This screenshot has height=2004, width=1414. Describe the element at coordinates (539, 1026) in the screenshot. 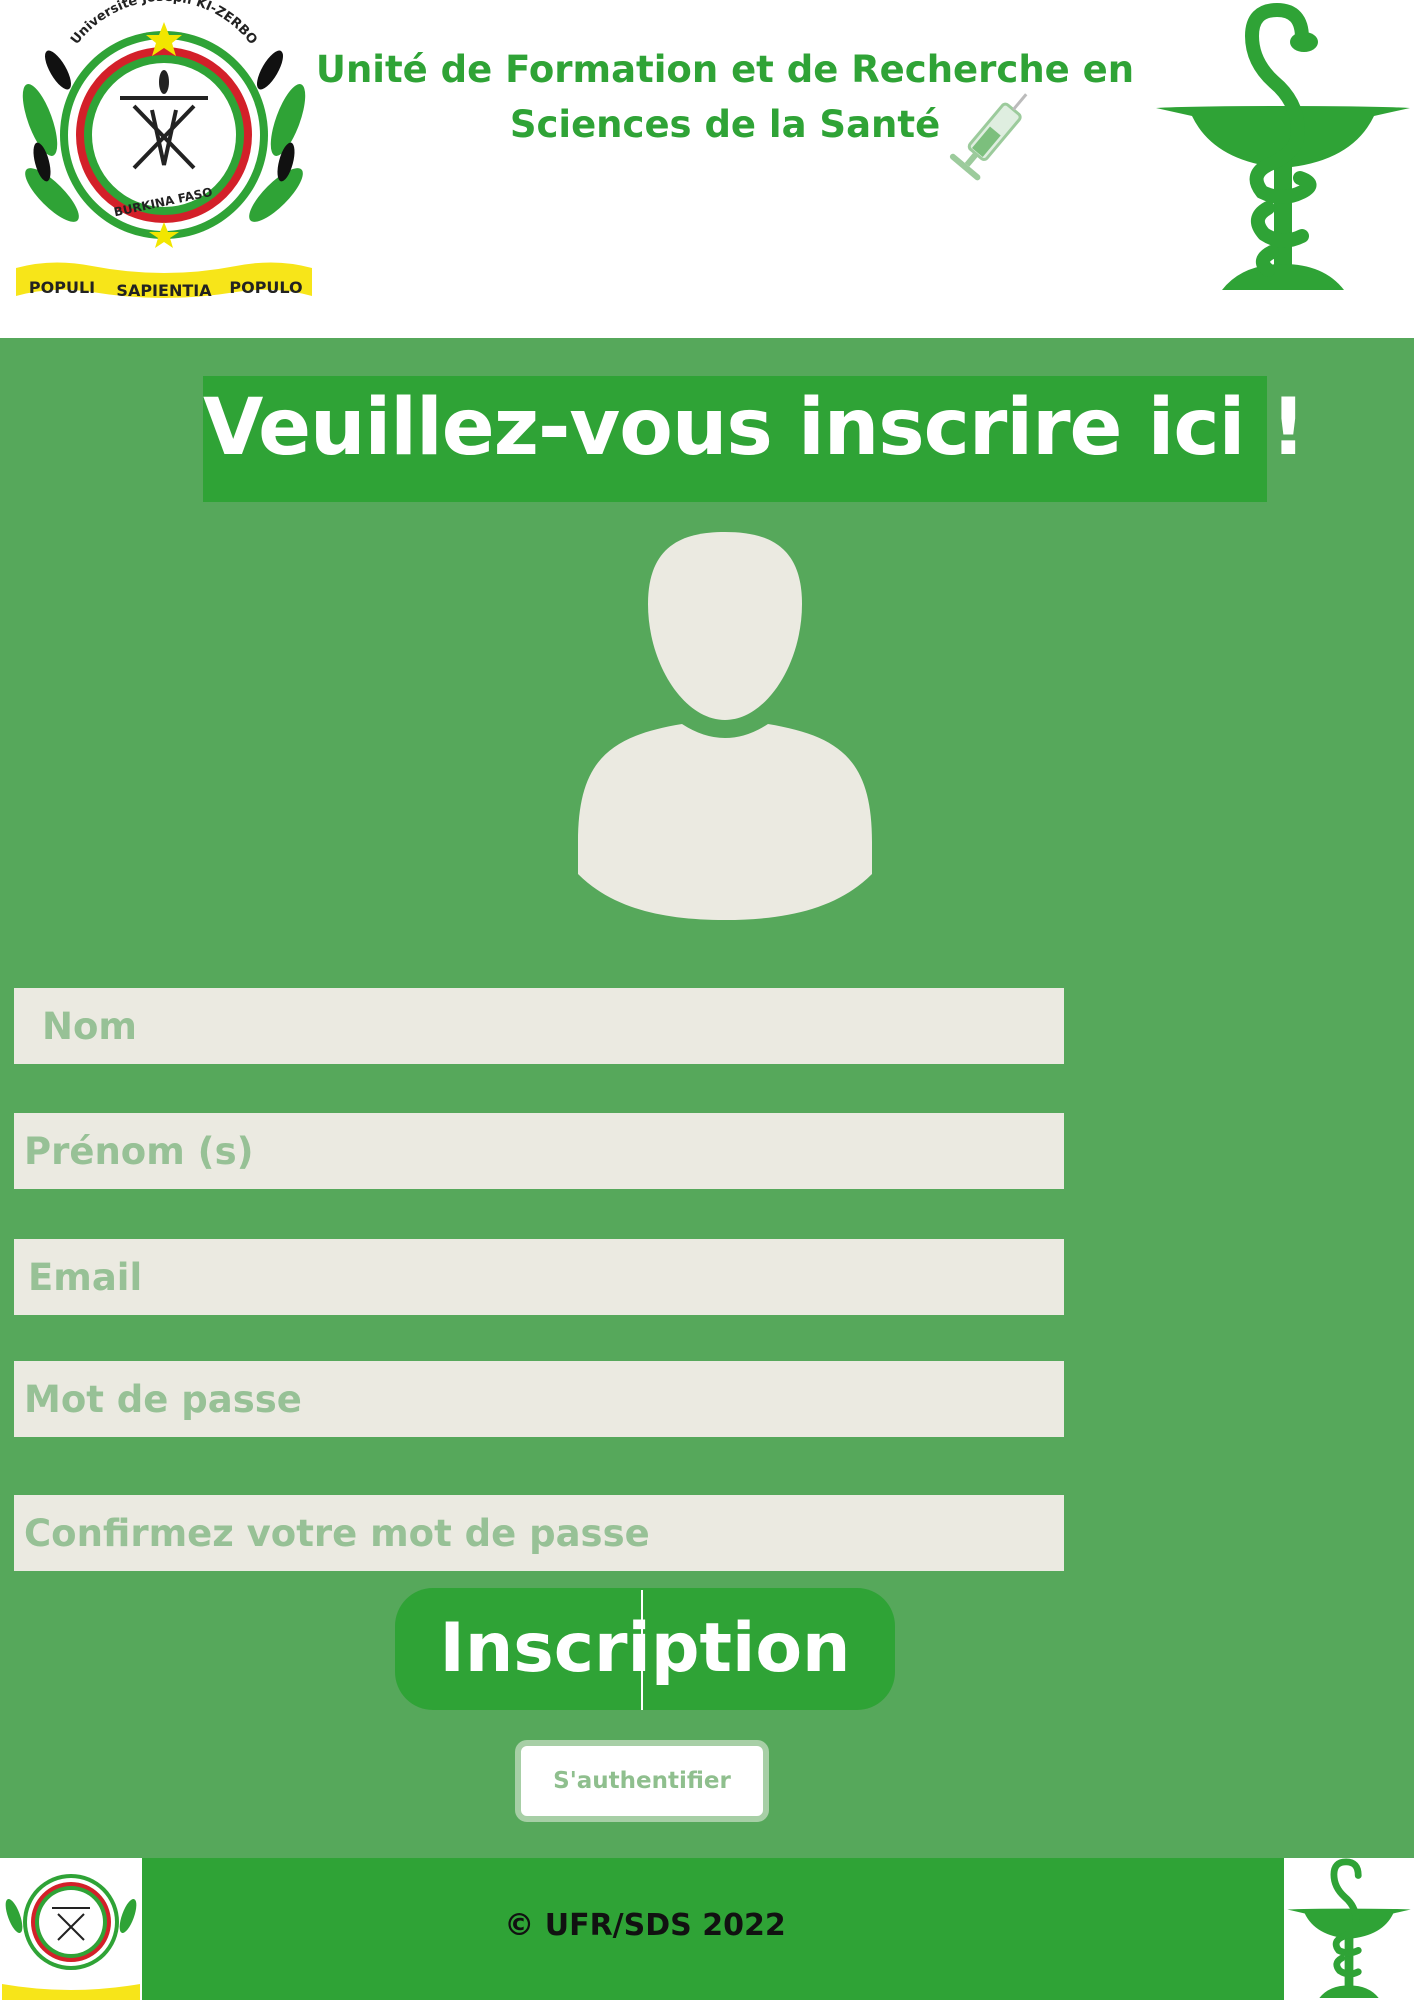

I see `nom-field` at that location.